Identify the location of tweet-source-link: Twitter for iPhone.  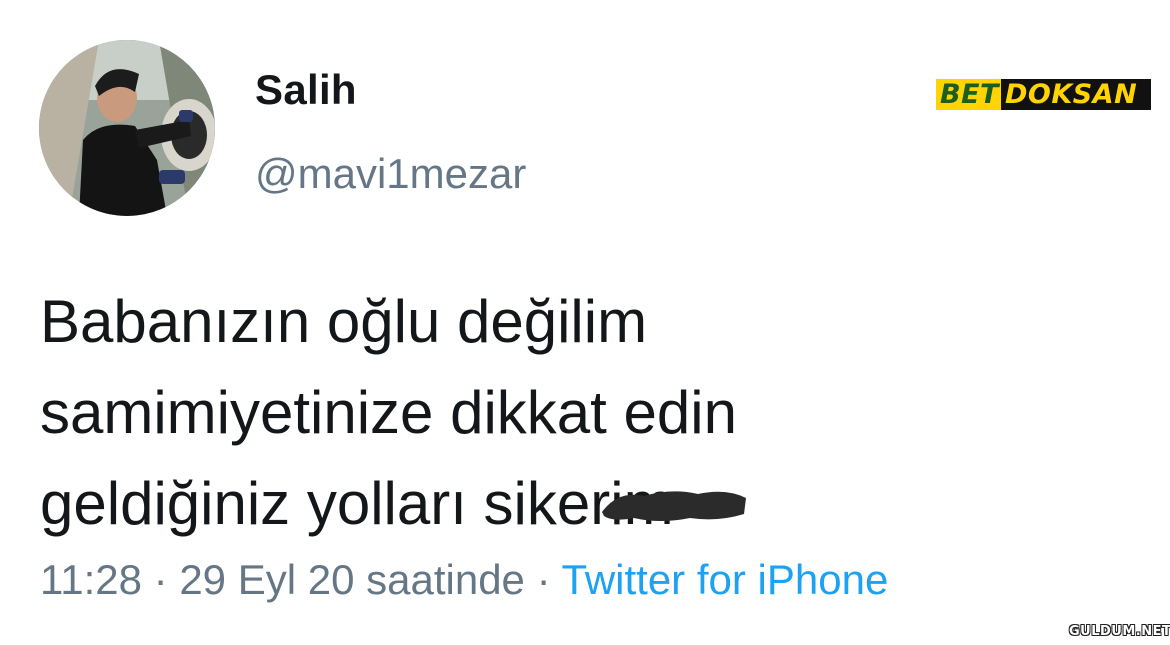
(724, 579).